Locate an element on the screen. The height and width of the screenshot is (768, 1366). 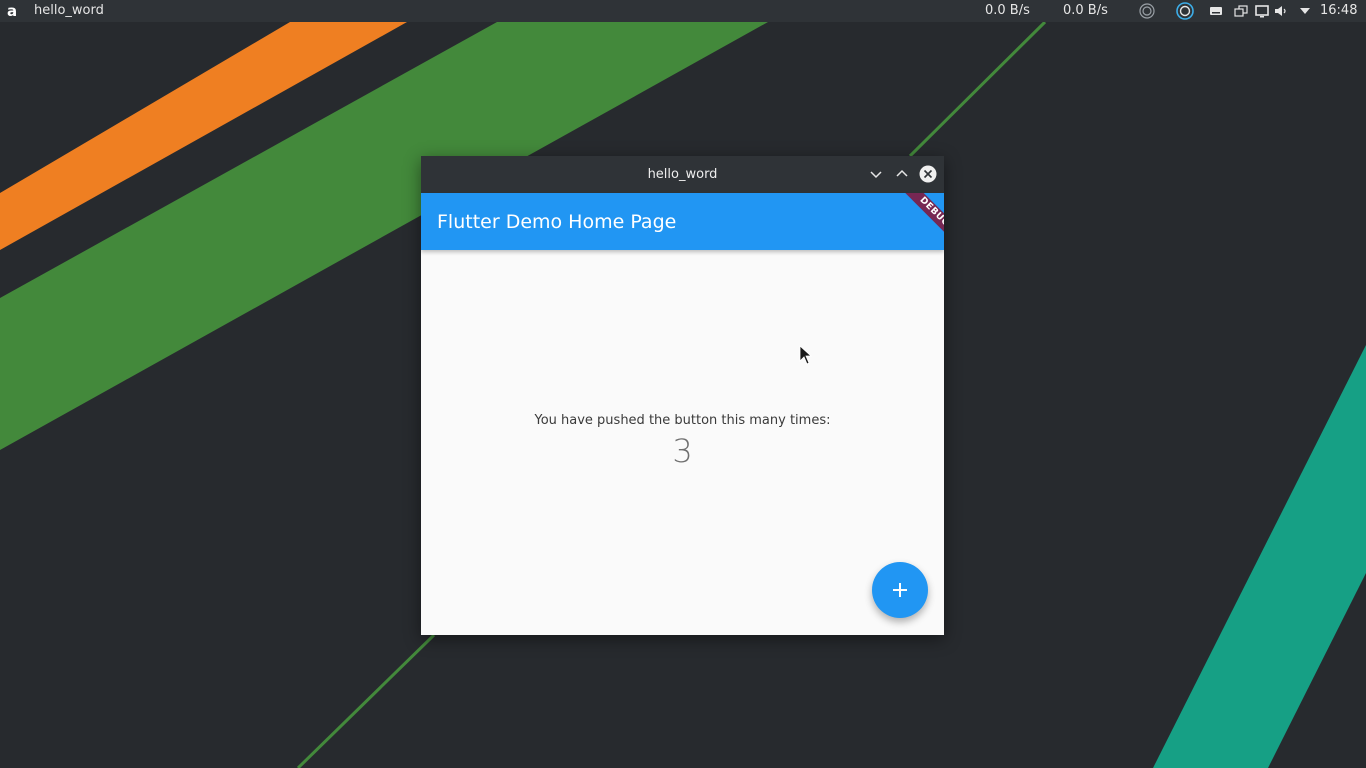
top-panel: a hello_word 0.0 B/s 0.0 B/s 16:48 is located at coordinates (683, 11).